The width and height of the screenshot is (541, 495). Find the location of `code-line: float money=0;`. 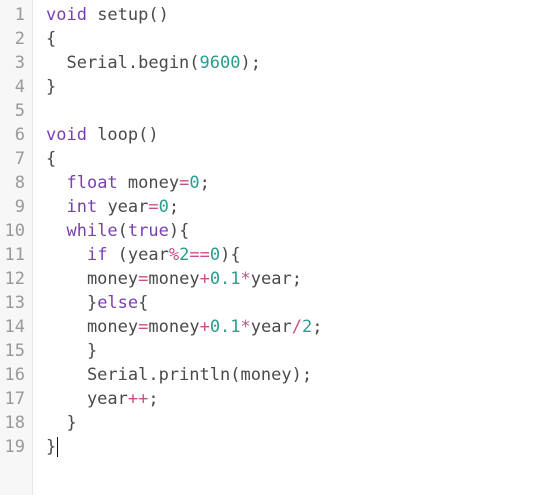

code-line: float money=0; is located at coordinates (128, 183).